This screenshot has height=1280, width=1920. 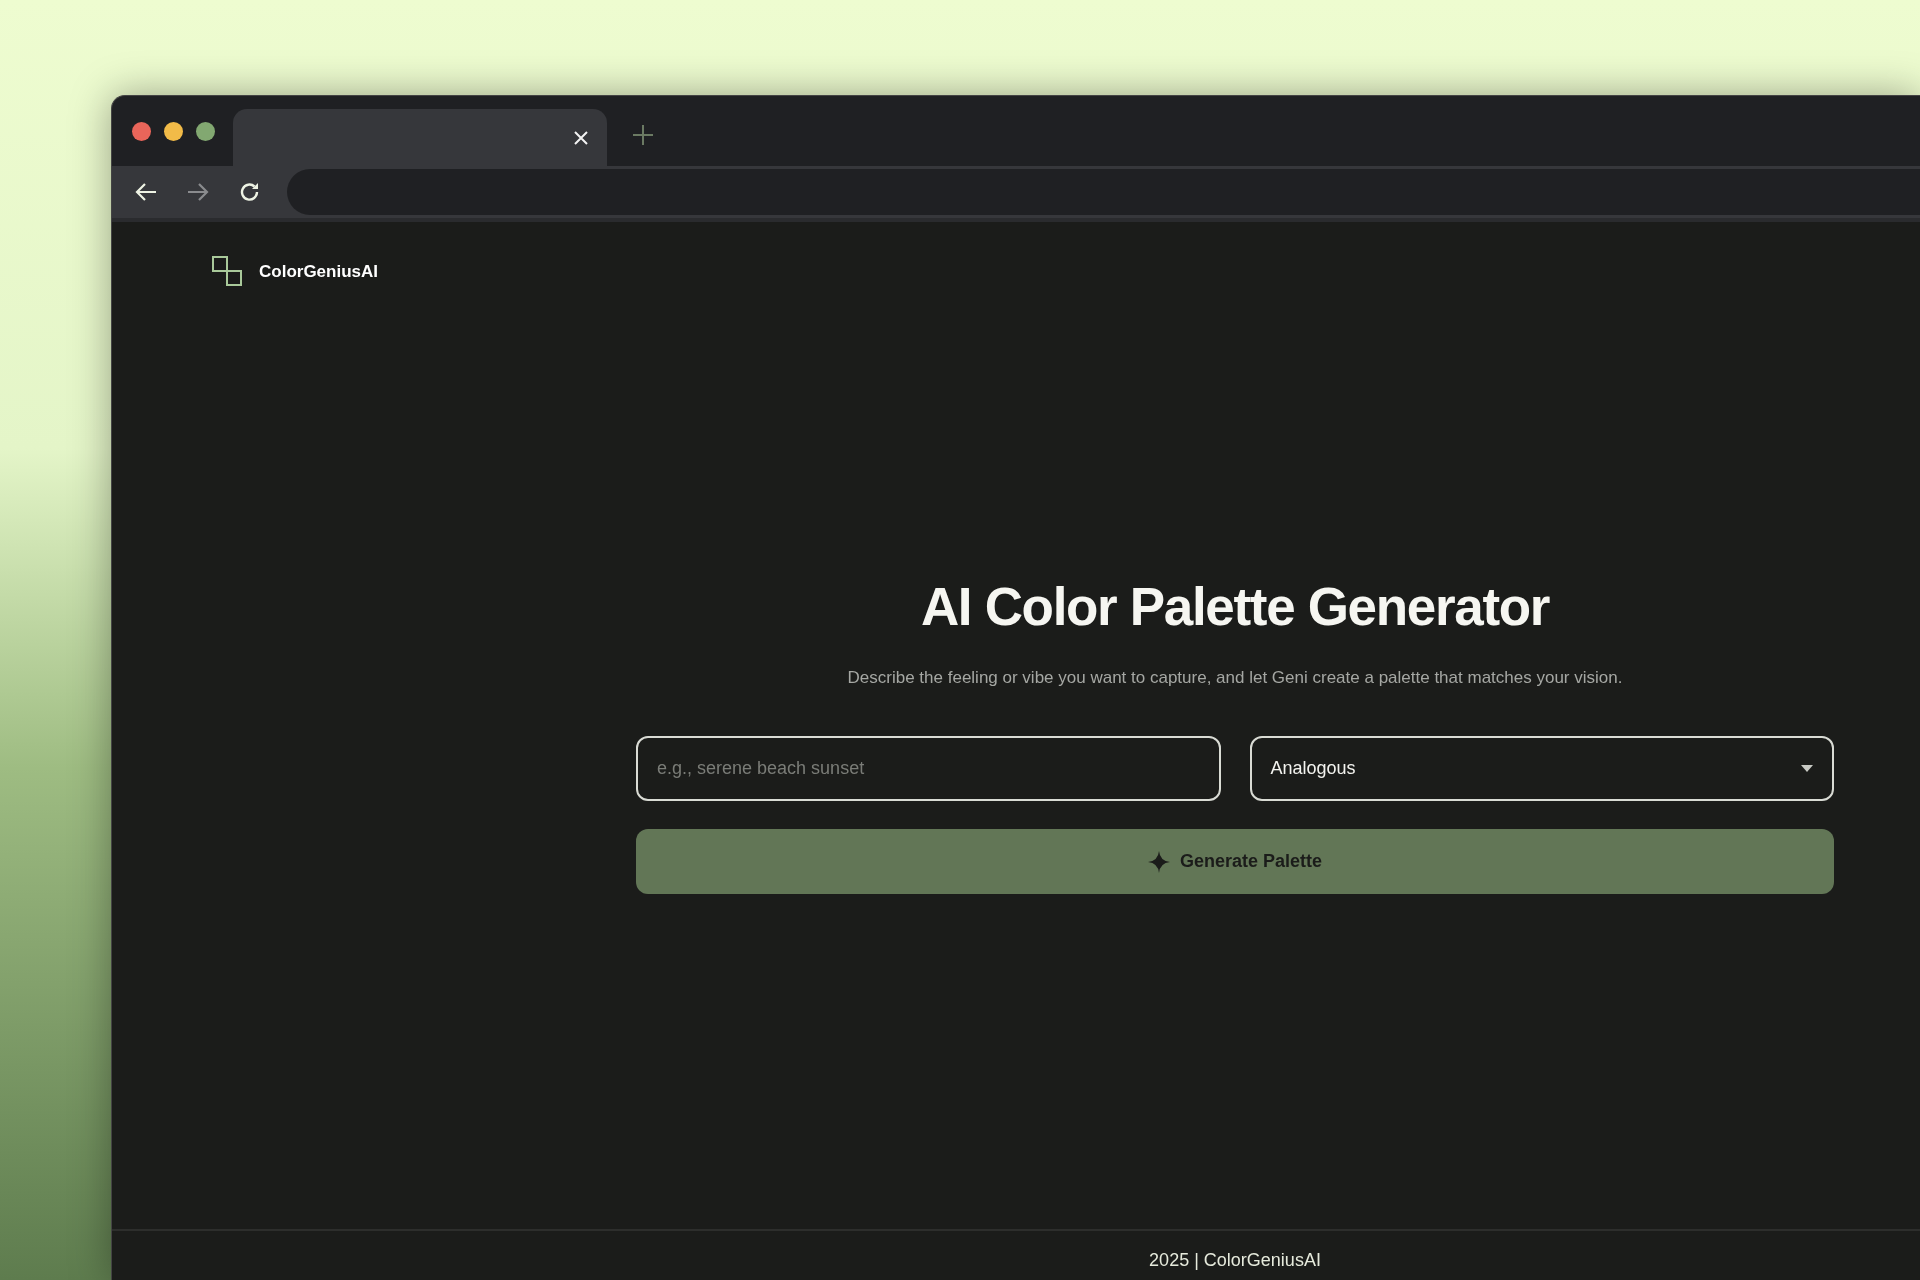 What do you see at coordinates (1235, 677) in the screenshot?
I see `page-subtitle: Describe the feeling or vibe you want to capture, and let Geni create a palette that matches your vision.` at bounding box center [1235, 677].